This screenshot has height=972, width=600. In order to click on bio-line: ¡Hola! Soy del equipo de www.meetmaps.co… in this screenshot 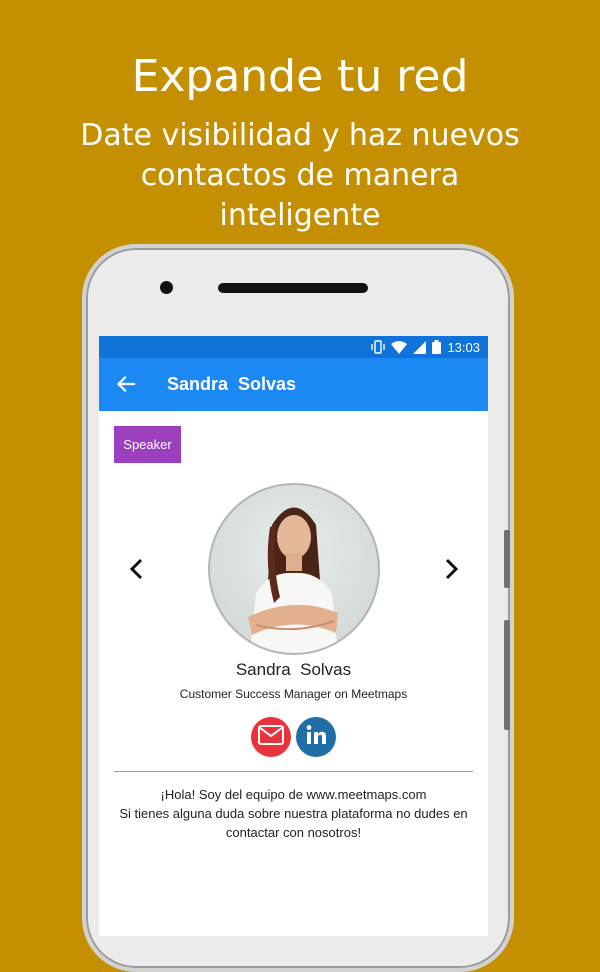, I will do `click(293, 794)`.